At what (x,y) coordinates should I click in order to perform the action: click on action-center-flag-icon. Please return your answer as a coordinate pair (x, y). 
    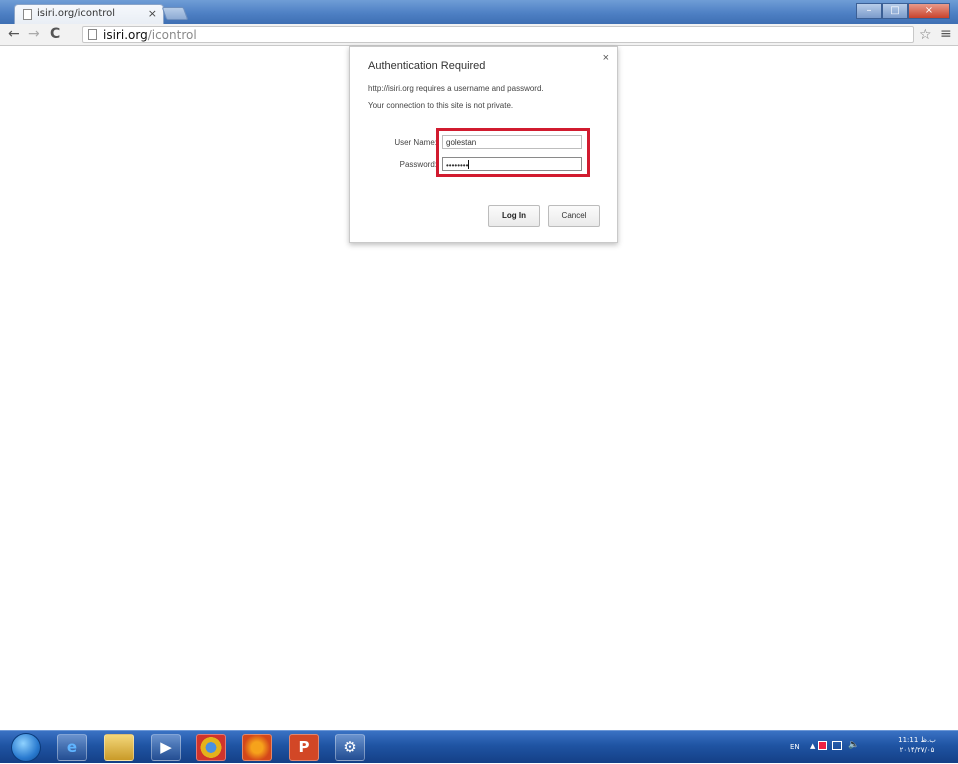
    Looking at the image, I should click on (822, 745).